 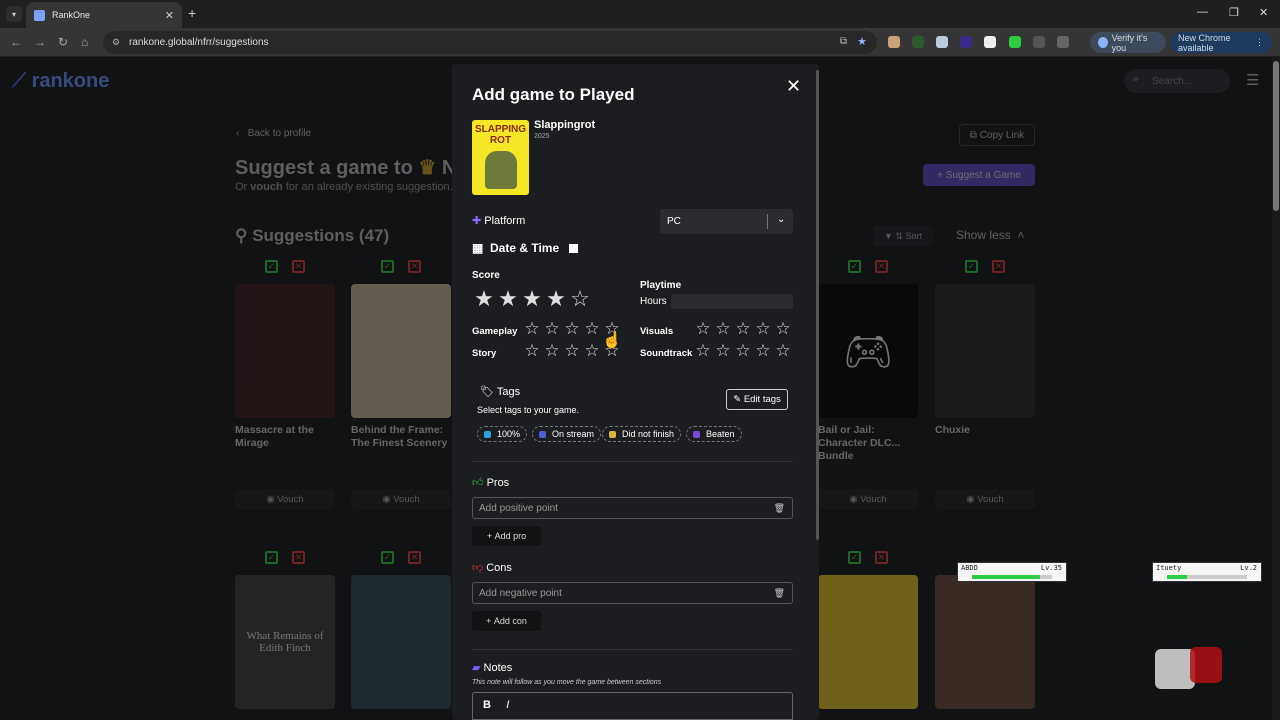 I want to click on tag-chip: Beaten, so click(x=714, y=434).